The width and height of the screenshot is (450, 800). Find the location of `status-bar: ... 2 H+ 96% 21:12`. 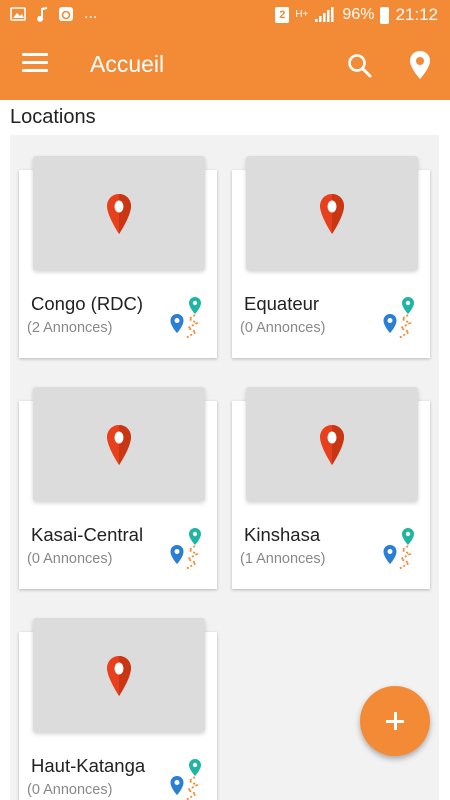

status-bar: ... 2 H+ 96% 21:12 is located at coordinates (225, 15).